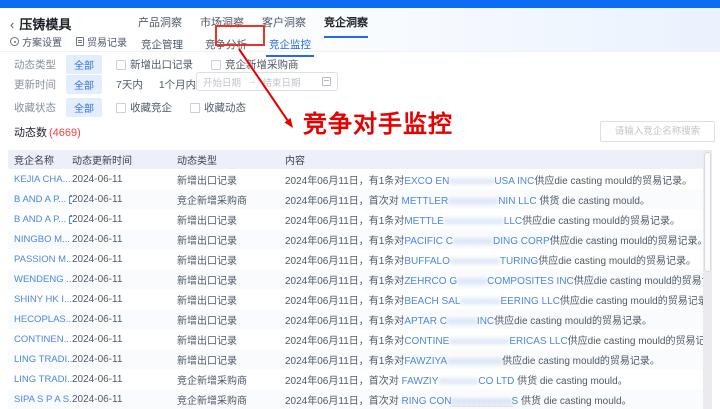  I want to click on content-company-name: METTLER, so click(425, 201).